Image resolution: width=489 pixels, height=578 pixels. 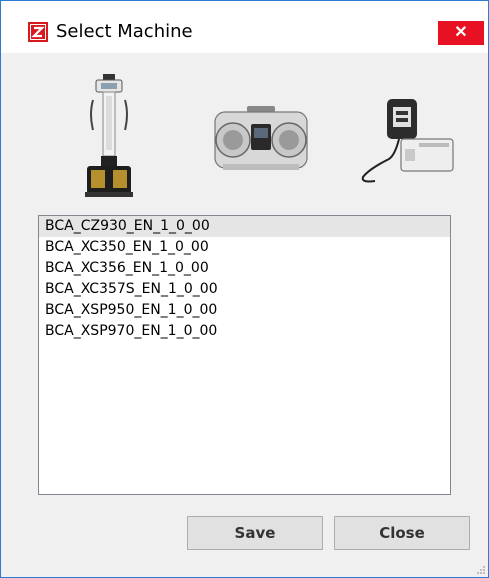 I want to click on close-window-button: ✕, so click(x=461, y=33).